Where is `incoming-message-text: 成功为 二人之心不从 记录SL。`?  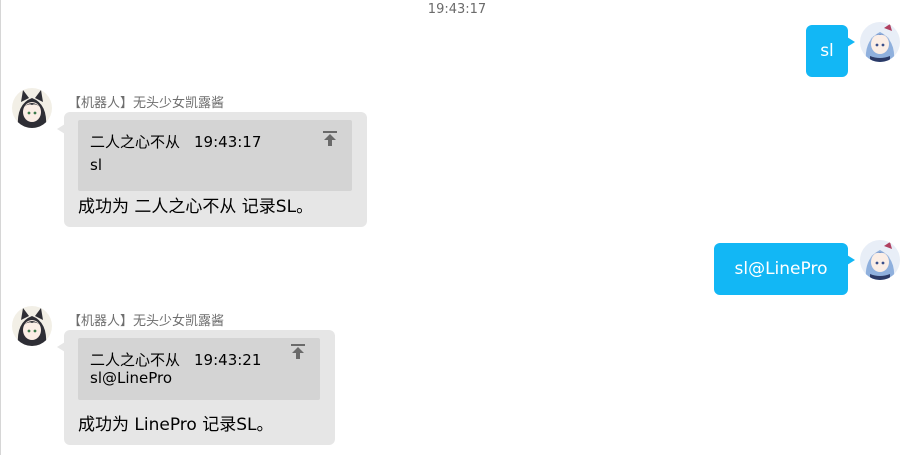 incoming-message-text: 成功为 二人之心不从 记录SL。 is located at coordinates (196, 207).